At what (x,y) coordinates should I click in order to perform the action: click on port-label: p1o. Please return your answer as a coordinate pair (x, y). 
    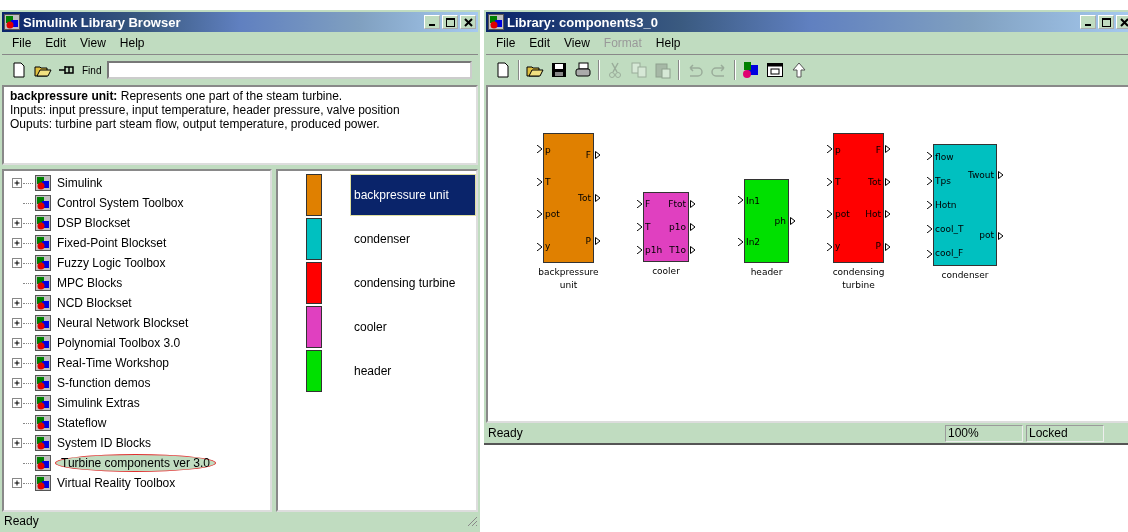
    Looking at the image, I should click on (677, 227).